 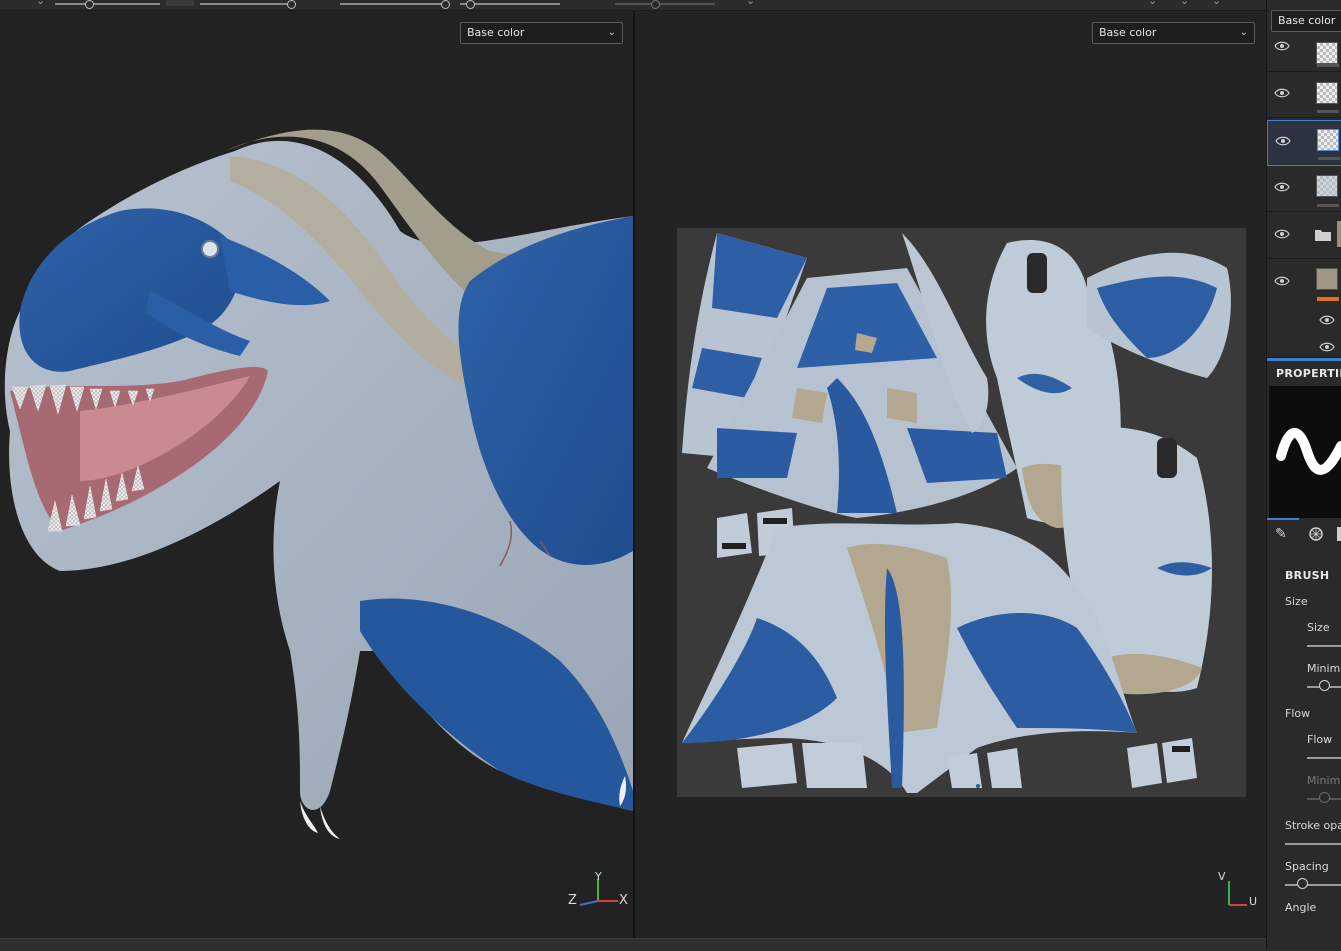 I want to click on minimum-size-knob, so click(x=1324, y=685).